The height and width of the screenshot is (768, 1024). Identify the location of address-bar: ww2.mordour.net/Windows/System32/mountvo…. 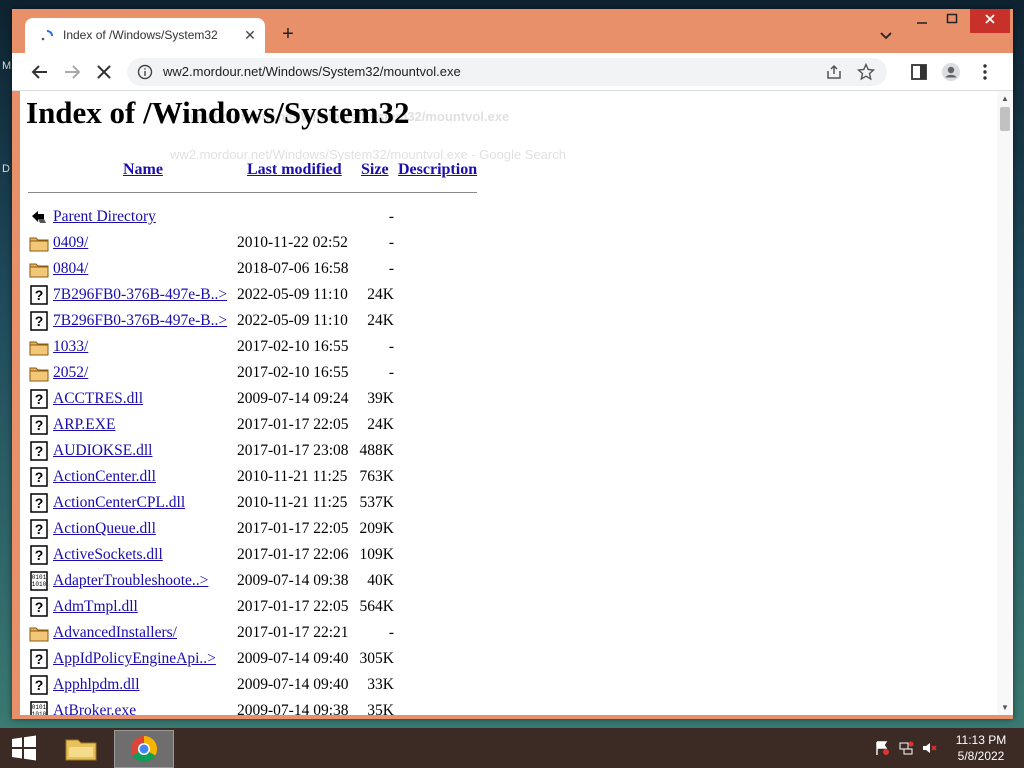
(507, 72).